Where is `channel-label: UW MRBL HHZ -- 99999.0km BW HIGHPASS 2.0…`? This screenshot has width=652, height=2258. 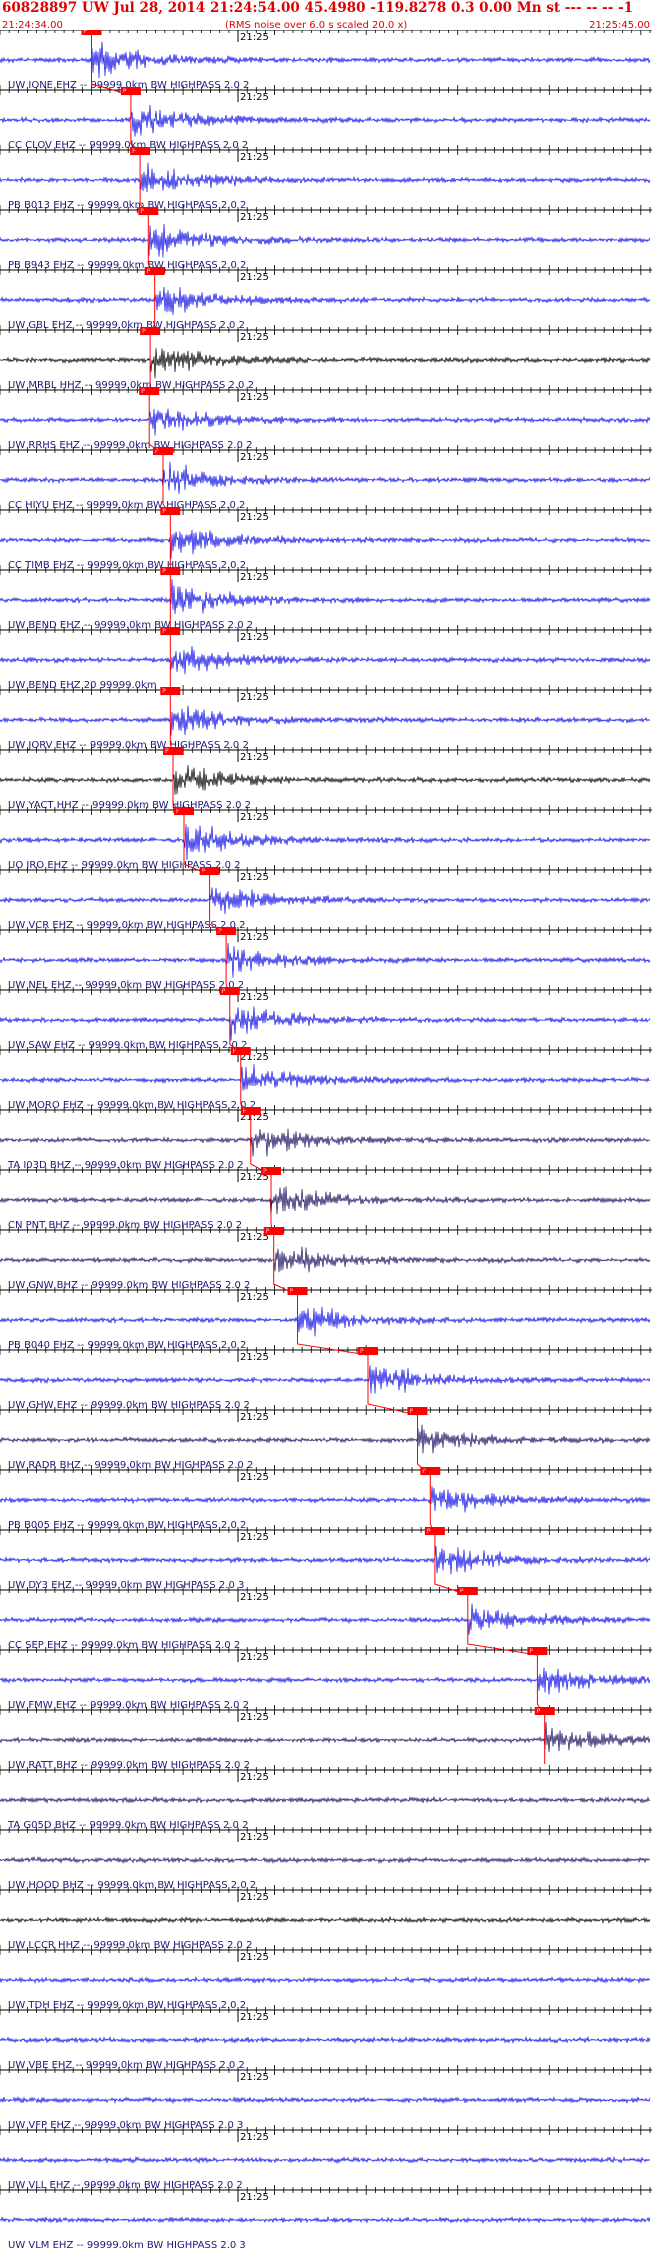 channel-label: UW MRBL HHZ -- 99999.0km BW HIGHPASS 2.0… is located at coordinates (131, 385).